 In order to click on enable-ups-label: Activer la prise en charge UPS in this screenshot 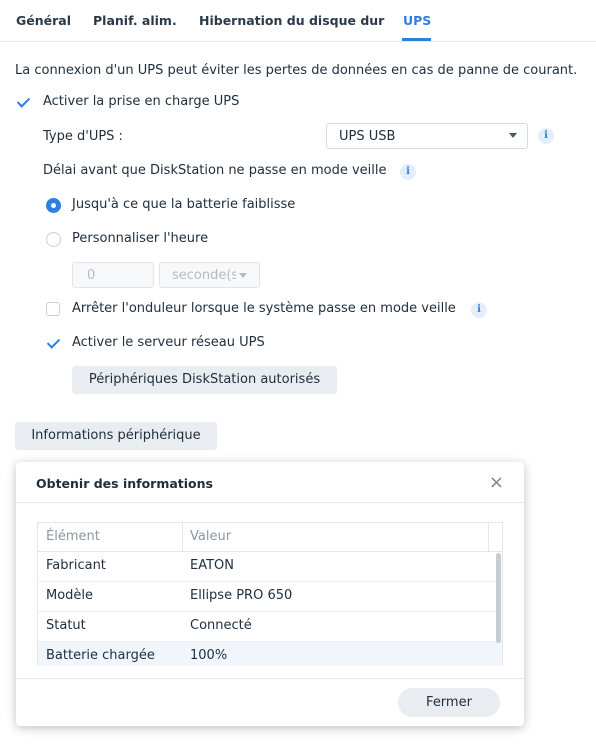, I will do `click(141, 101)`.